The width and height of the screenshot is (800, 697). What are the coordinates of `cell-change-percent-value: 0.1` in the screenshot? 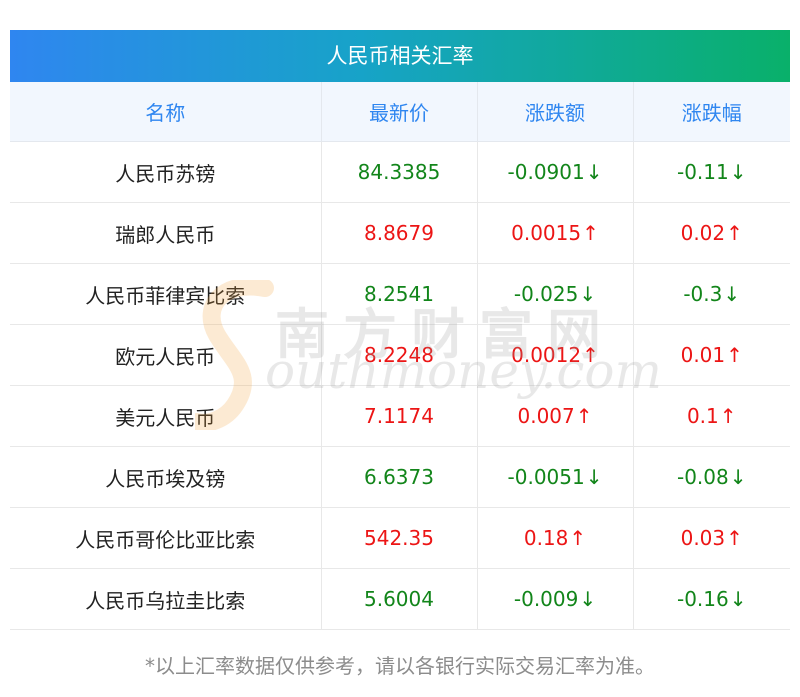 It's located at (702, 416).